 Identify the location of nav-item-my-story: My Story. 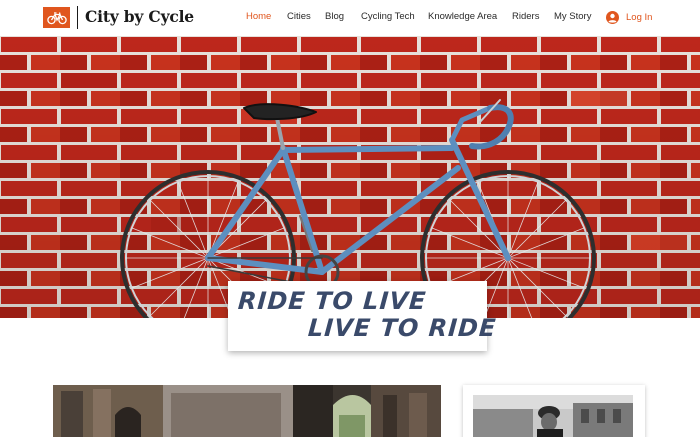
(572, 18).